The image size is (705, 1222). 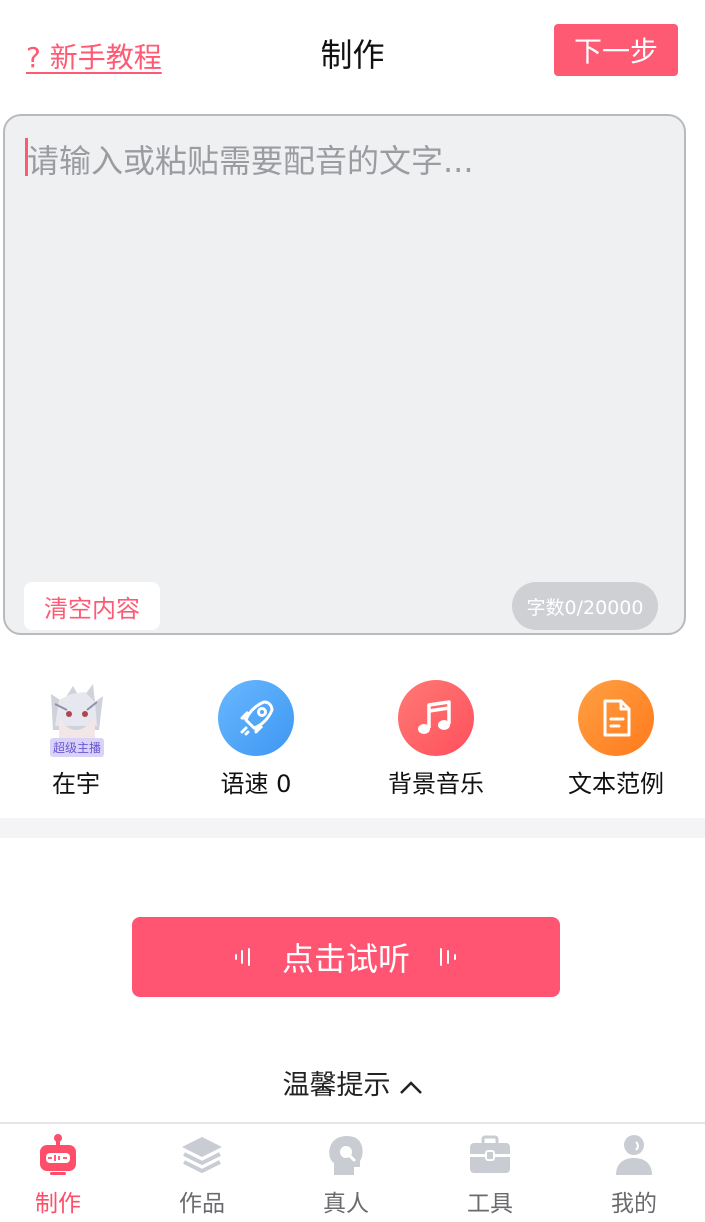 I want to click on preview-listen-button: 点击试听, so click(x=346, y=957).